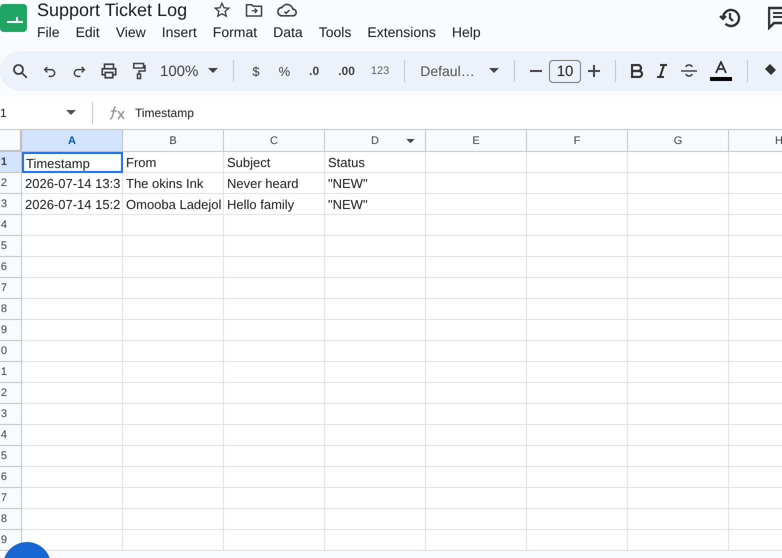  What do you see at coordinates (26, 113) in the screenshot?
I see `name-box: 1` at bounding box center [26, 113].